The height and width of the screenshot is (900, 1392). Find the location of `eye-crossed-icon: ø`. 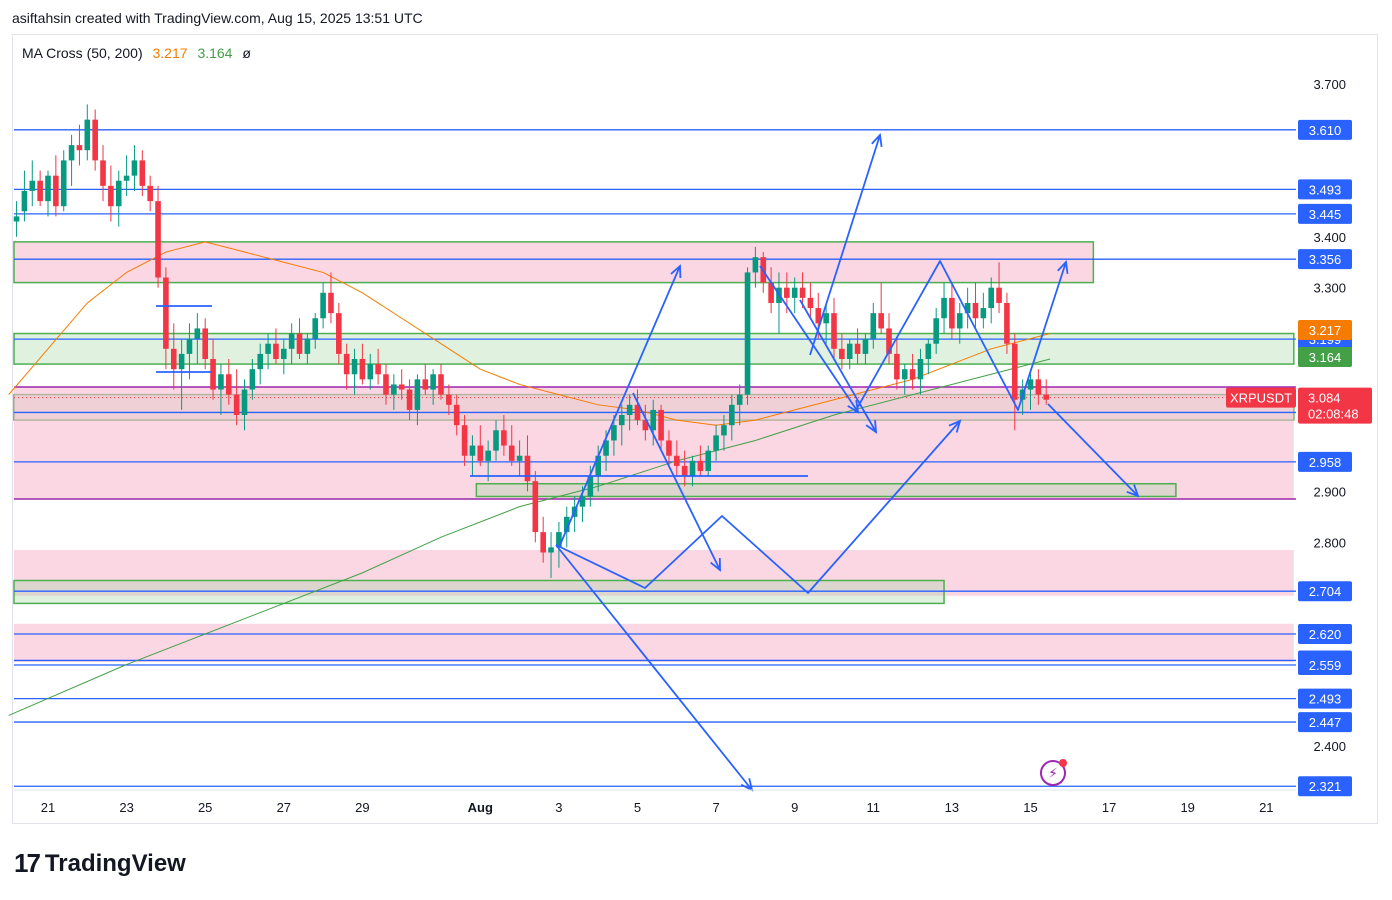

eye-crossed-icon: ø is located at coordinates (246, 53).